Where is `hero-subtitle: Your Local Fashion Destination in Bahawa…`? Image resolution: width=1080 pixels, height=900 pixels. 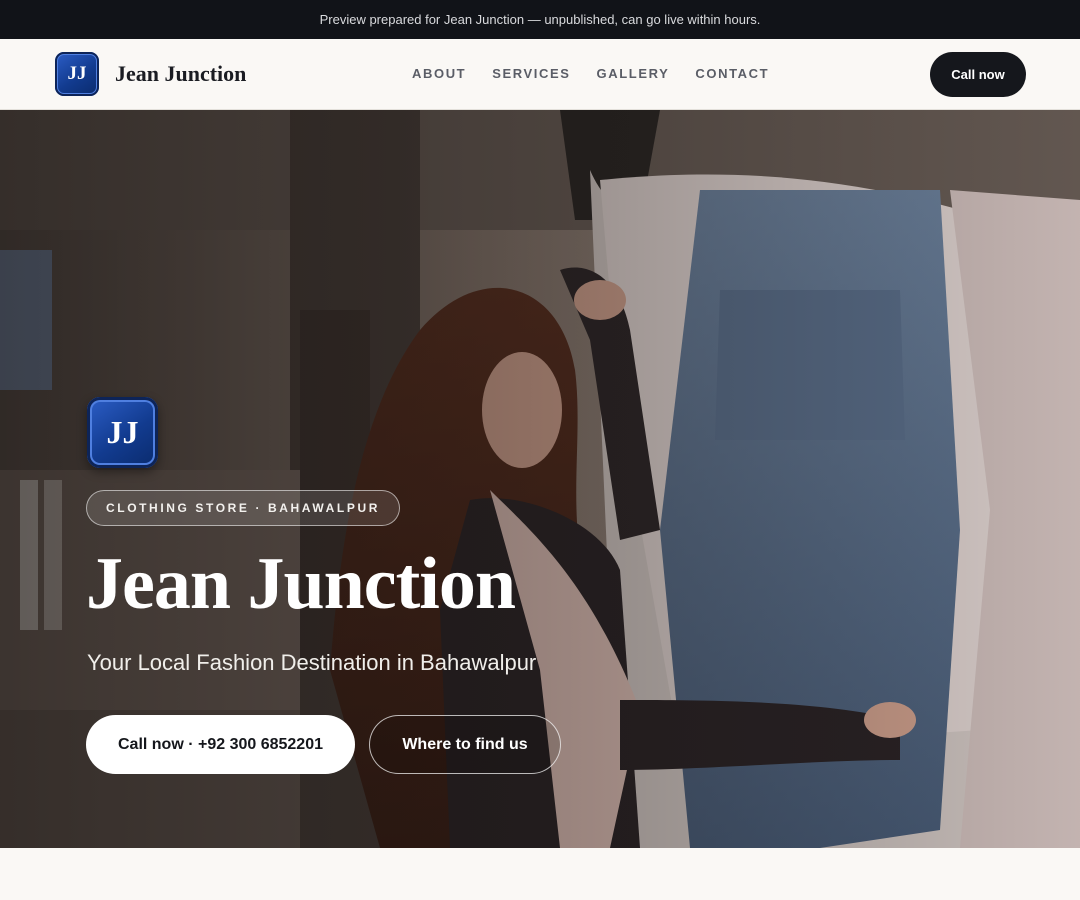 hero-subtitle: Your Local Fashion Destination in Bahawa… is located at coordinates (312, 662).